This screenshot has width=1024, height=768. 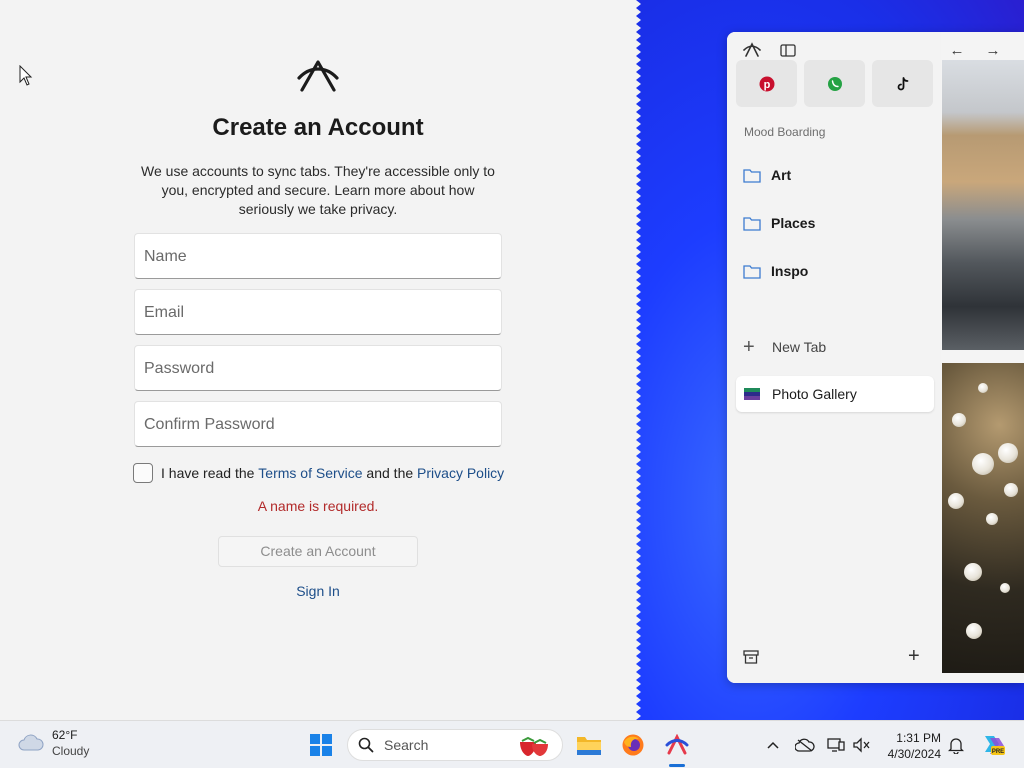 I want to click on page-title: Create an Account, so click(x=318, y=127).